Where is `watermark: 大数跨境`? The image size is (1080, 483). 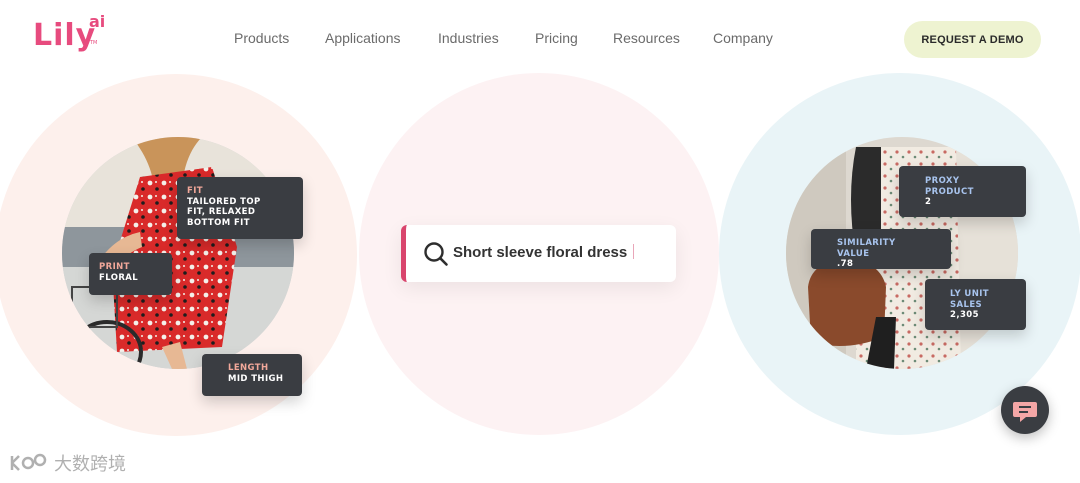
watermark: 大数跨境 is located at coordinates (67, 463).